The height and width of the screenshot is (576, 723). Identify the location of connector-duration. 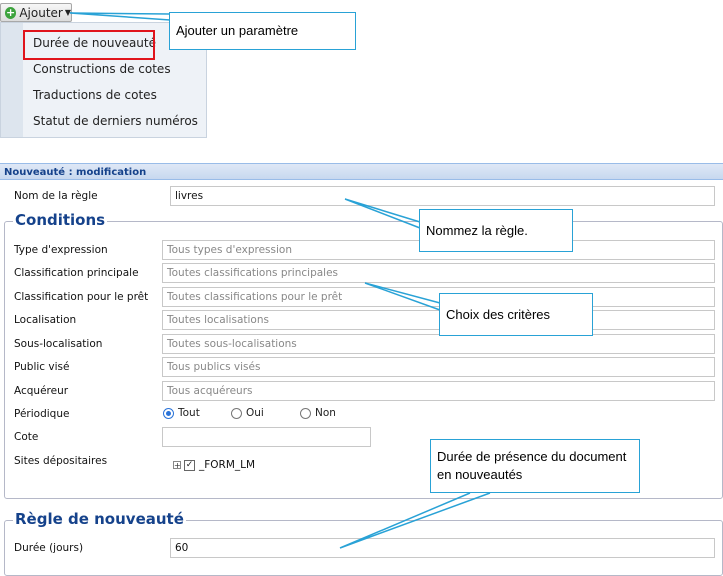
(415, 520).